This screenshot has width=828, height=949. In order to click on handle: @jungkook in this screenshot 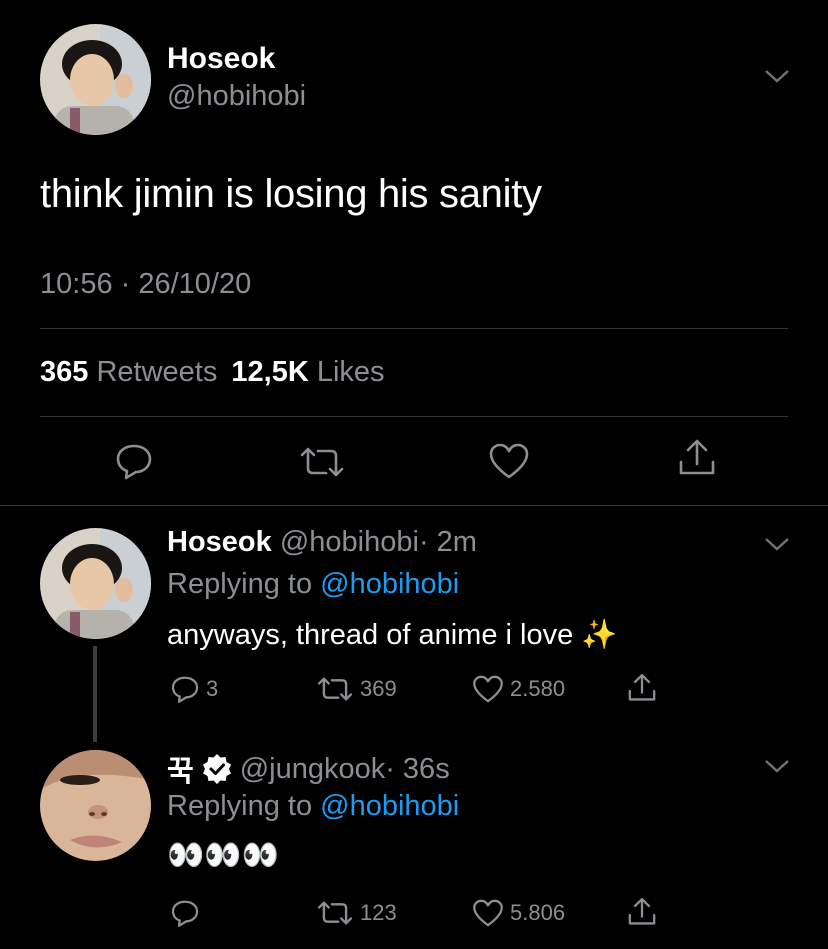, I will do `click(313, 769)`.